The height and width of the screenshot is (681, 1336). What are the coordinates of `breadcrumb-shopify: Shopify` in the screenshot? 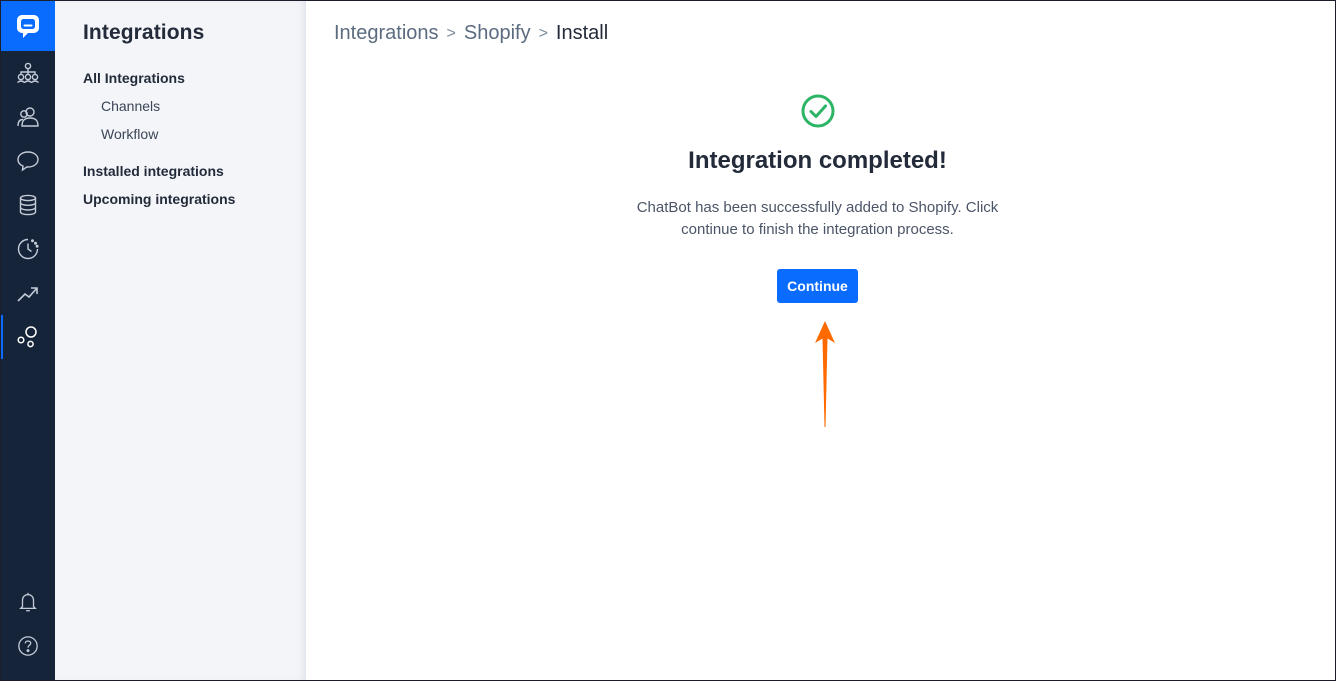 It's located at (497, 33).